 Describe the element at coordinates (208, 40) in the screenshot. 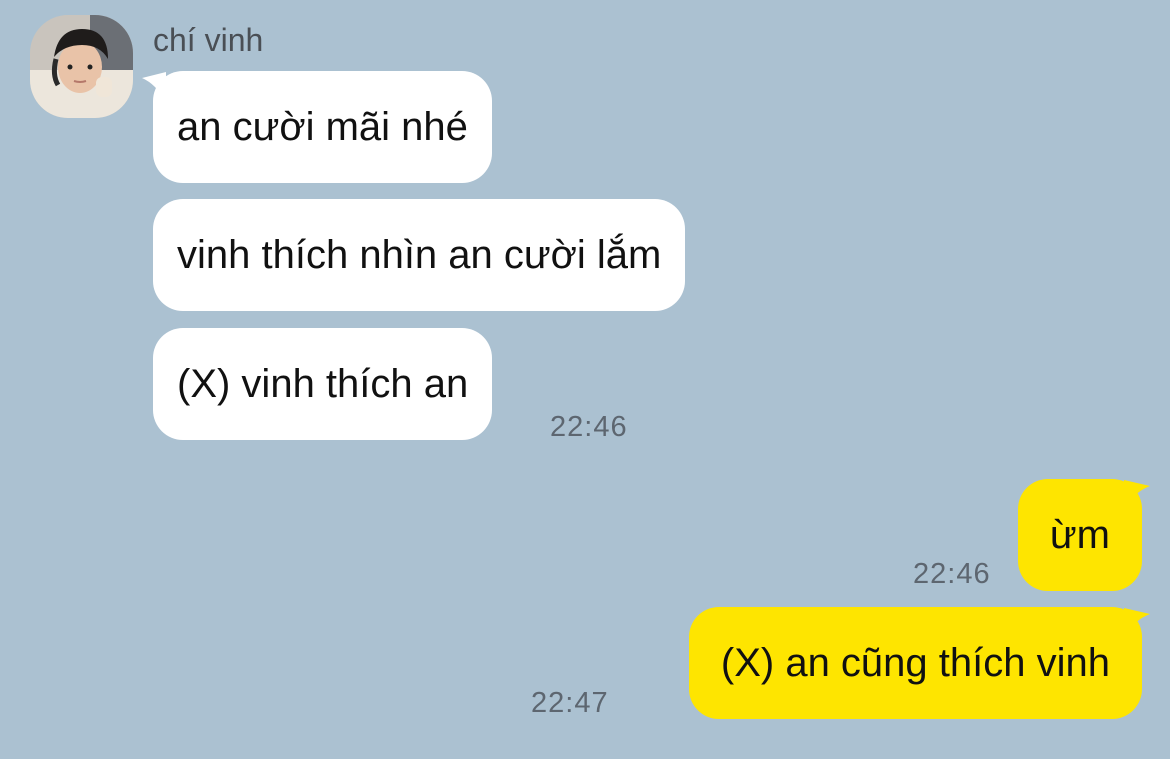

I see `sender-name: chí vinh` at that location.